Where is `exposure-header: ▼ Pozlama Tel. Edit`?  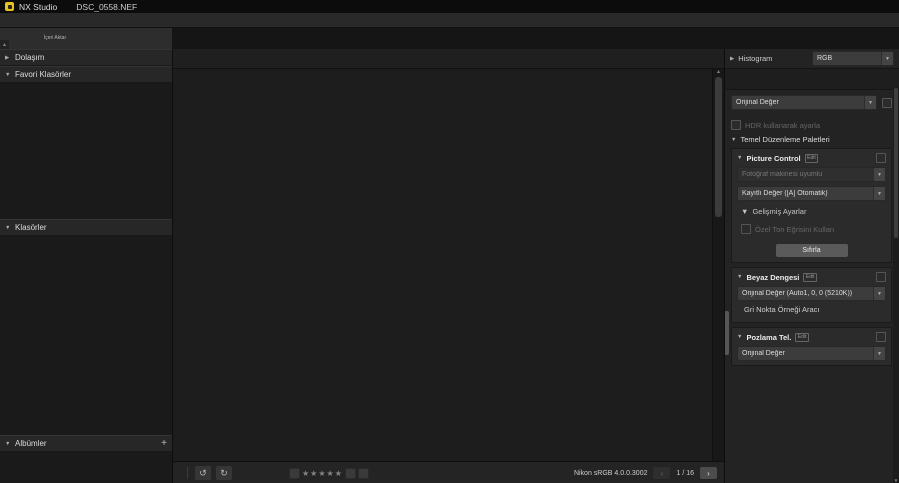 exposure-header: ▼ Pozlama Tel. Edit is located at coordinates (811, 337).